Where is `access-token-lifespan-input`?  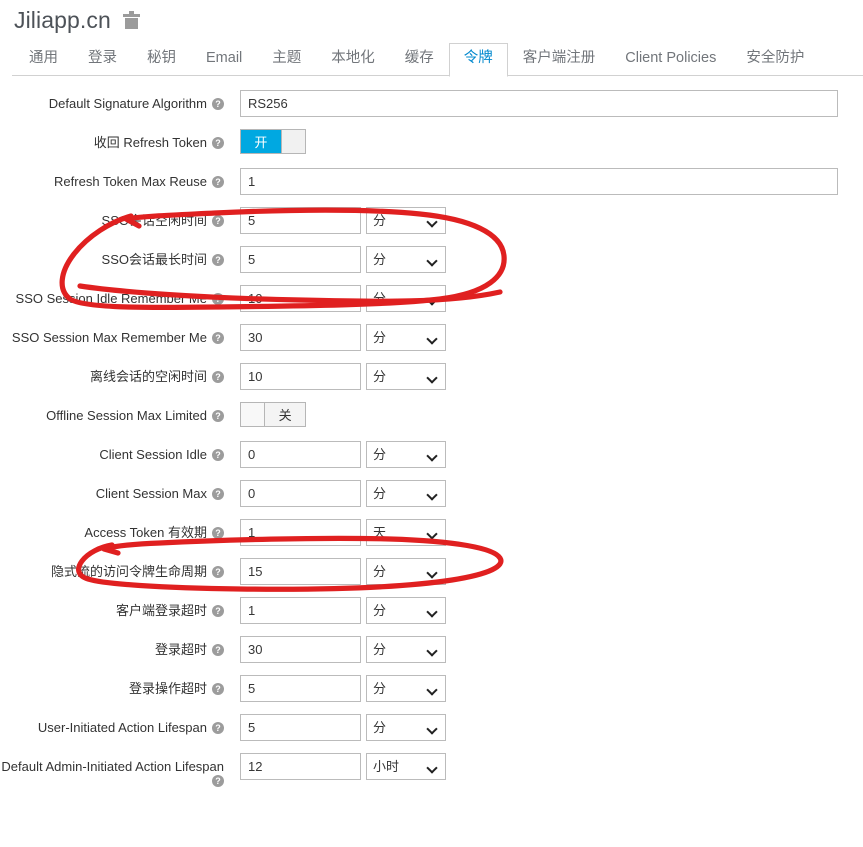 access-token-lifespan-input is located at coordinates (300, 532).